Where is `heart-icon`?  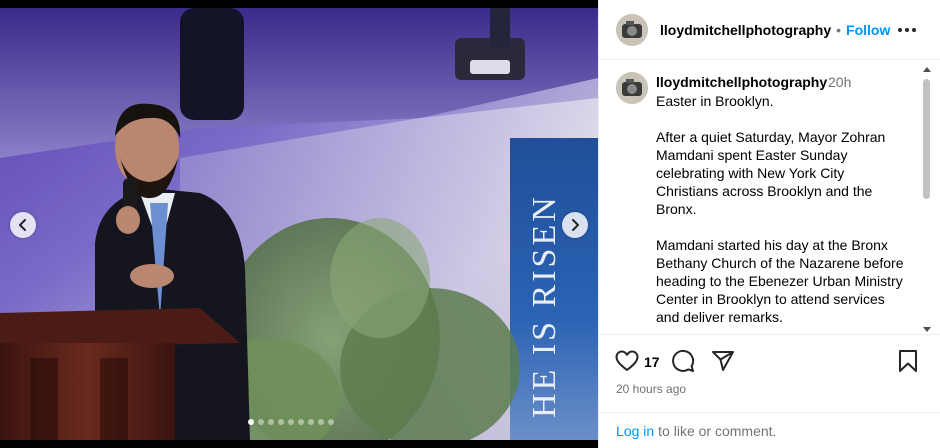
heart-icon is located at coordinates (627, 360).